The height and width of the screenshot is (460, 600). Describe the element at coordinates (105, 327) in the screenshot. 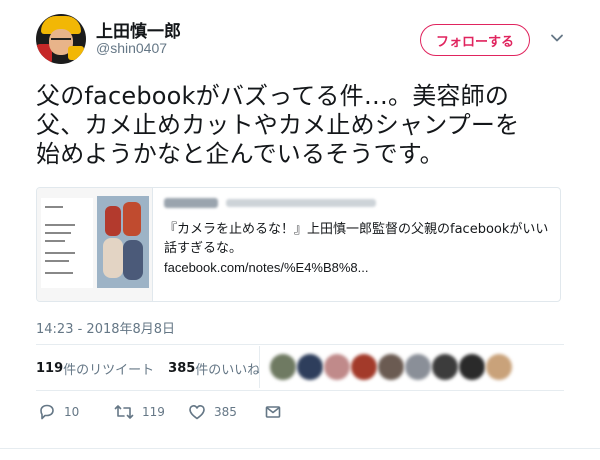

I see `tweet-timestamp: 14:23 - 2018年8月8日` at that location.